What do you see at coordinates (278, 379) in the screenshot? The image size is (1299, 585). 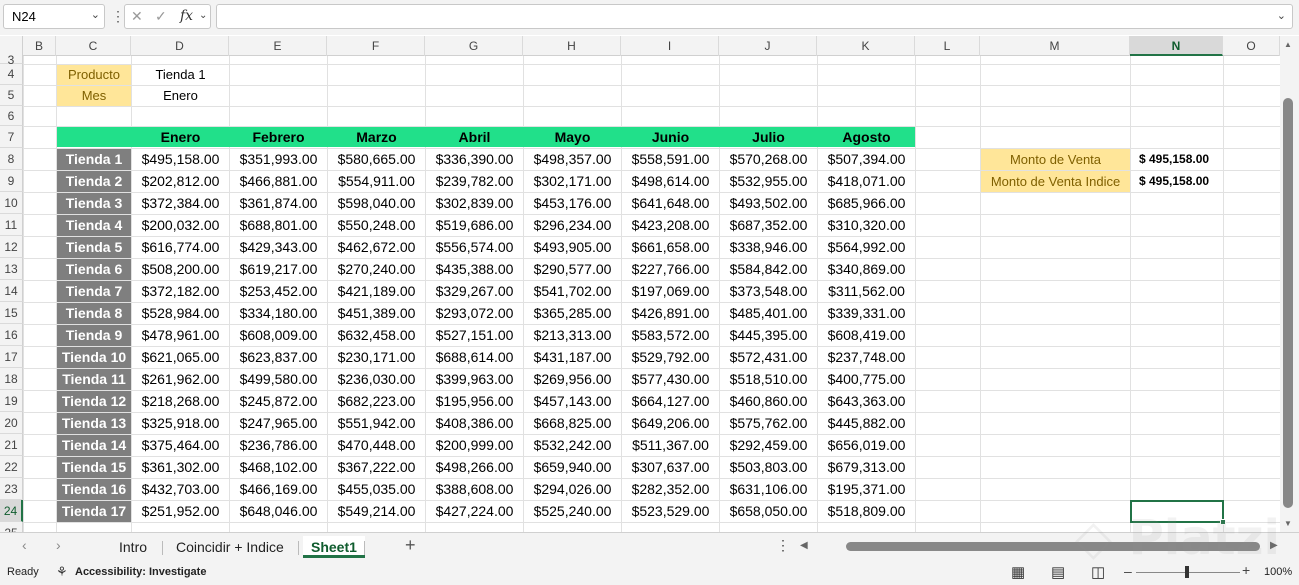 I see `sales-cell: $499,580.00` at bounding box center [278, 379].